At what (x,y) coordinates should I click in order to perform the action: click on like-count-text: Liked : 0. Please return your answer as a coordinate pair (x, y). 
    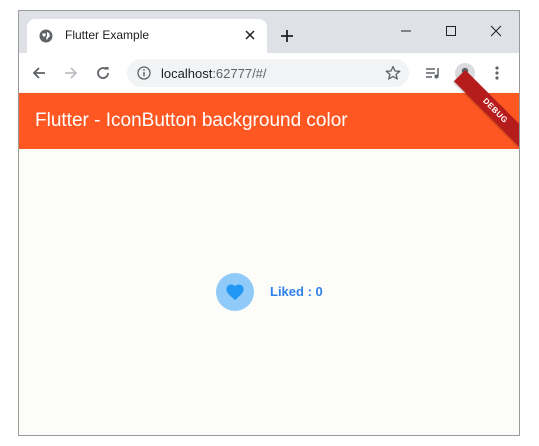
    Looking at the image, I should click on (296, 291).